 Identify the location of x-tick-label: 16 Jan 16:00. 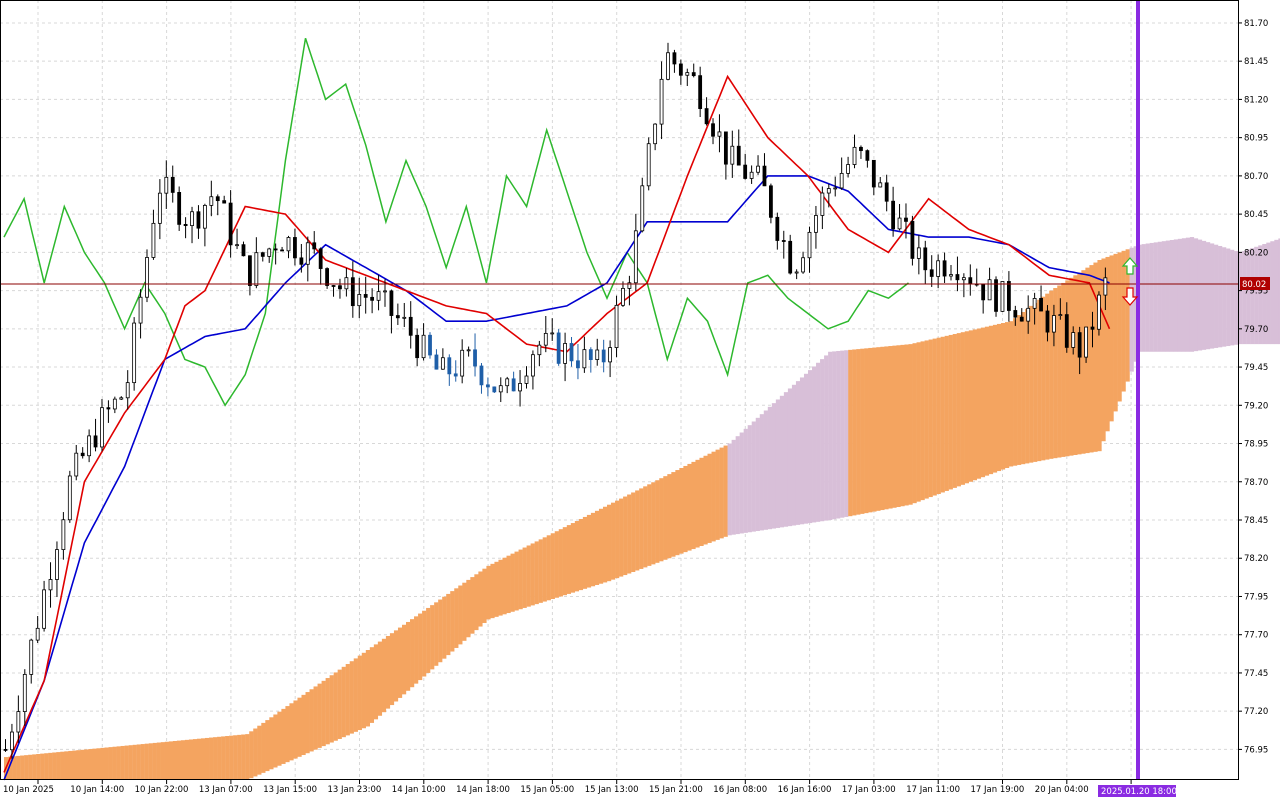
(805, 790).